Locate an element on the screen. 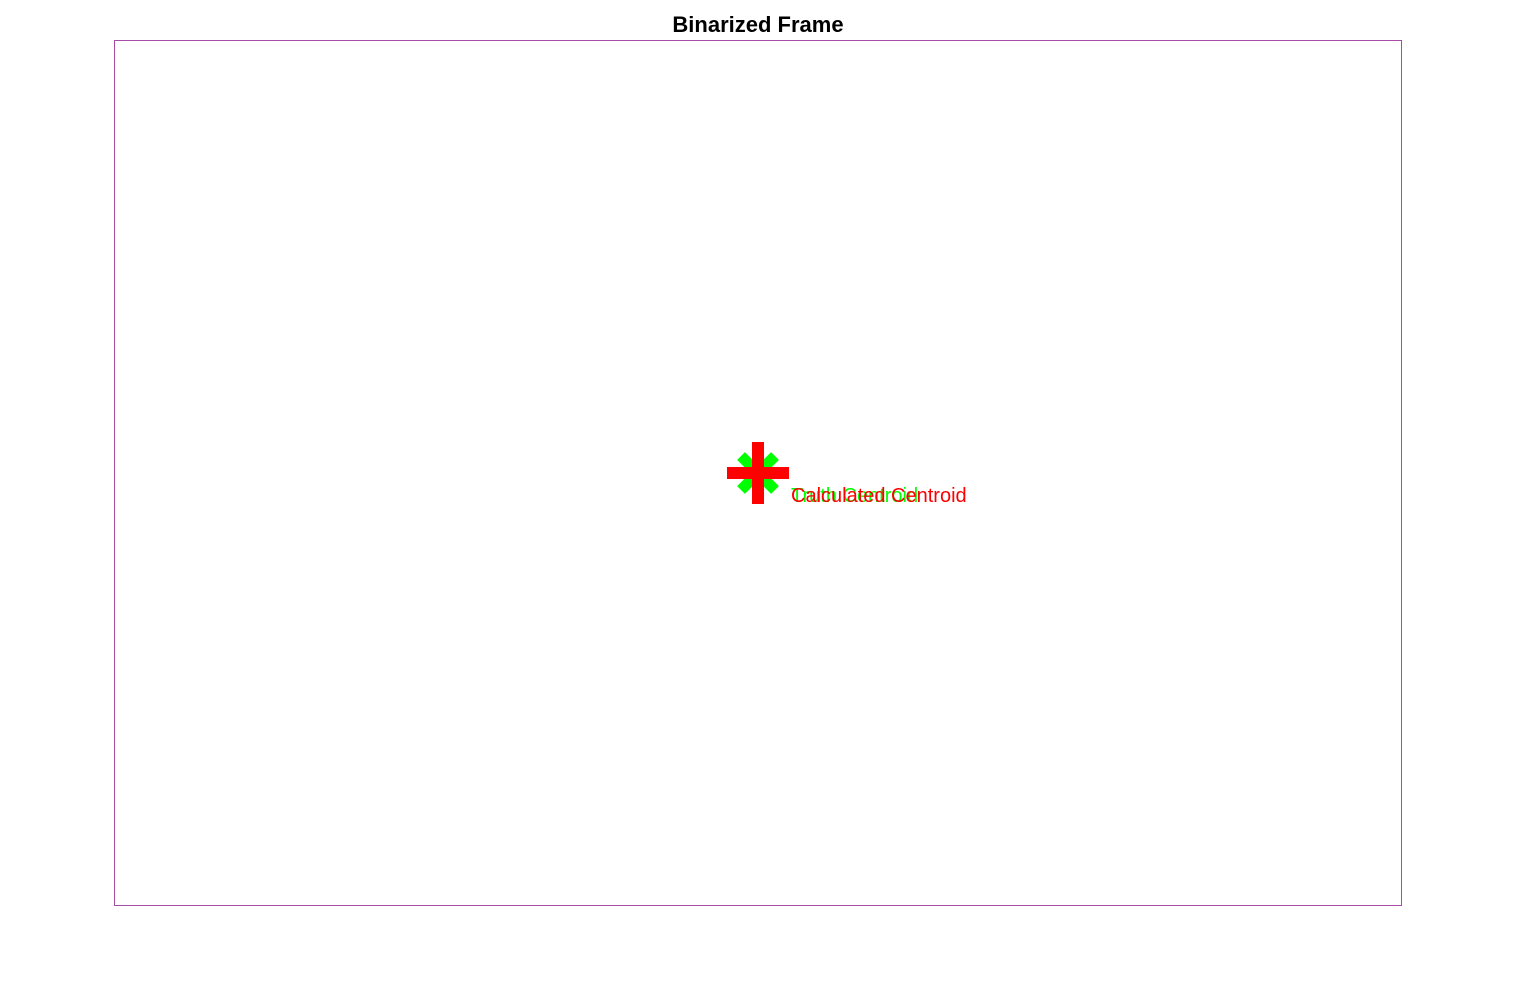  calculated-centroid-label: Calculated Centroid is located at coordinates (879, 496).